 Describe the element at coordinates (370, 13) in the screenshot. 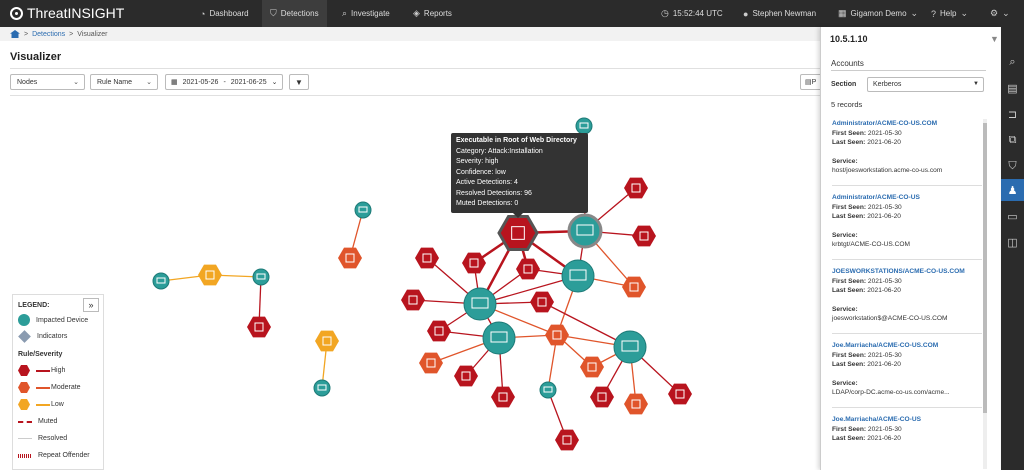

I see `nav-investigate-label: Investigate` at that location.